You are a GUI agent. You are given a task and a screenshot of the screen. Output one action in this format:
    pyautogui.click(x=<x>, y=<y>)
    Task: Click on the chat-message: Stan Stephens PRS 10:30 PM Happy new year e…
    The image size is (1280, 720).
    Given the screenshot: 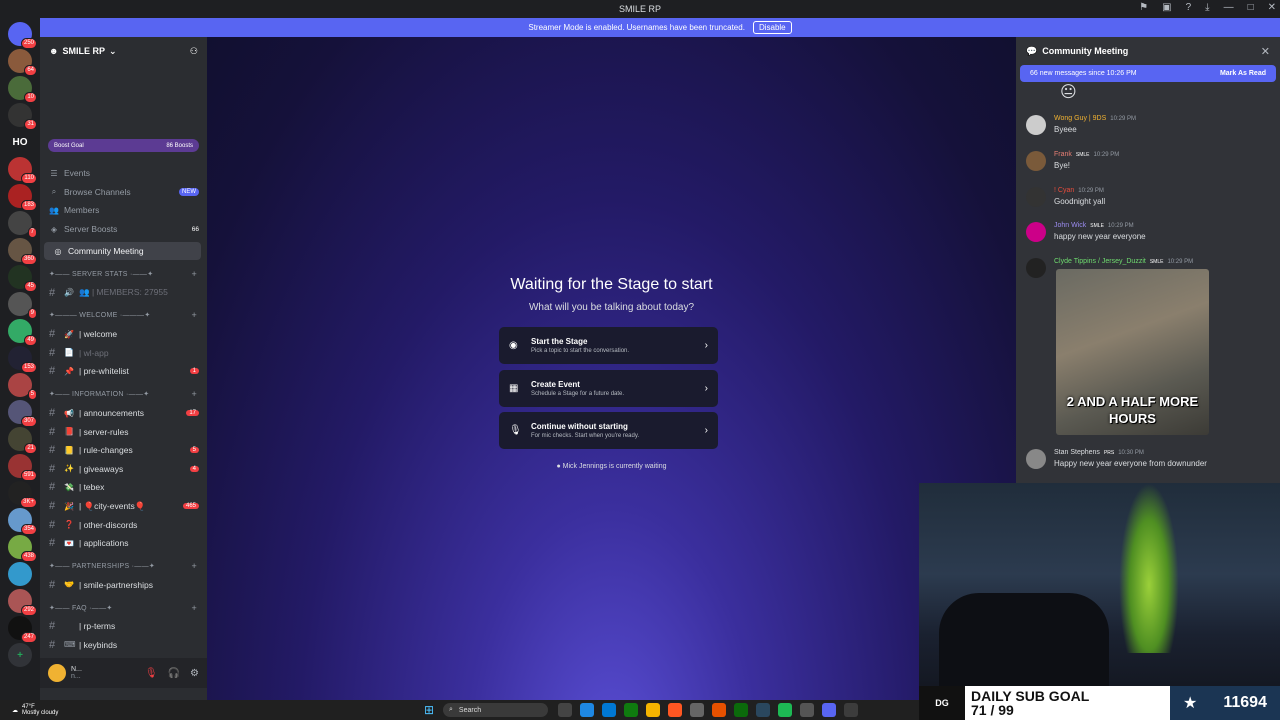 What is the action you would take?
    pyautogui.click(x=1116, y=459)
    